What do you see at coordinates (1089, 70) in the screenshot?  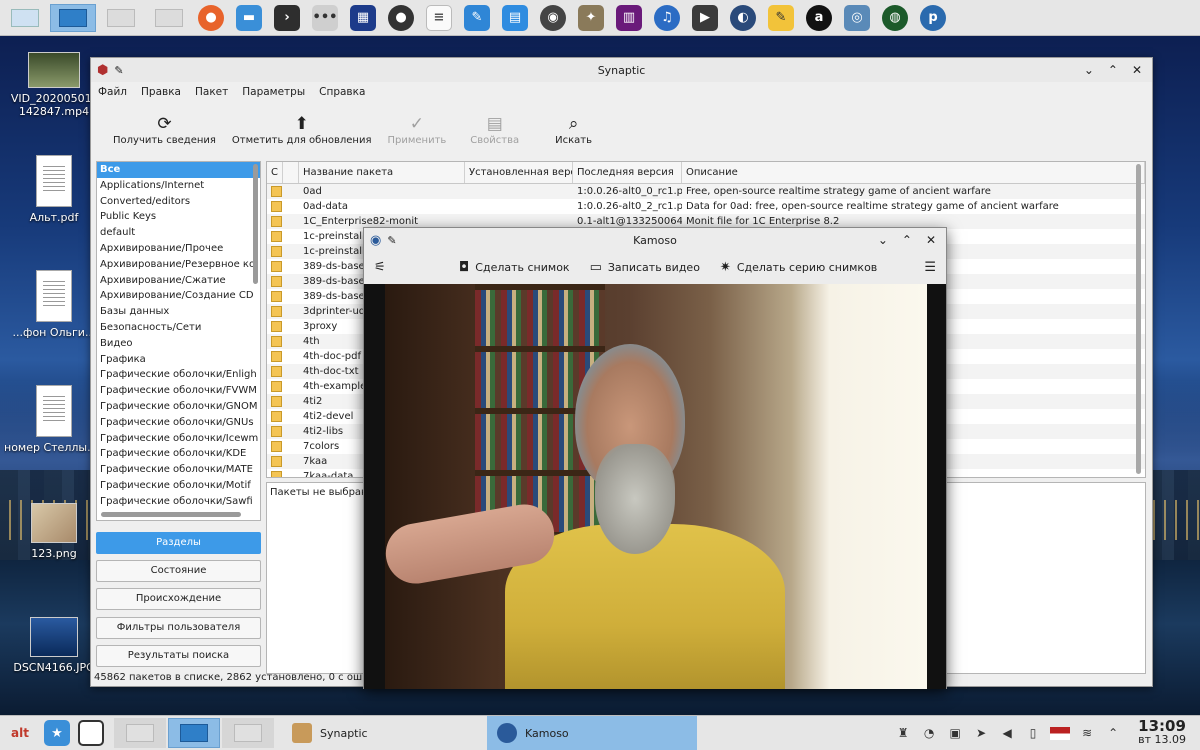 I see `minimize-icon: ⌄` at bounding box center [1089, 70].